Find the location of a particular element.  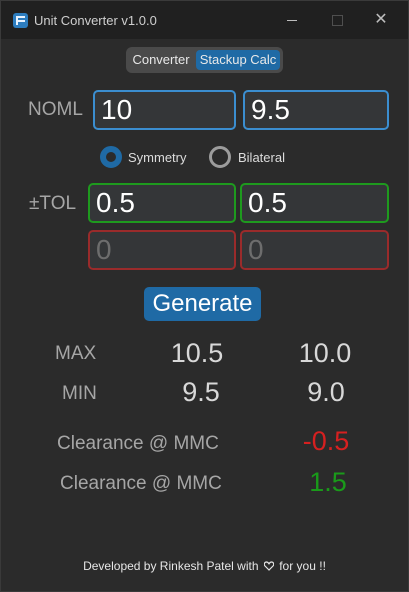

heart-icon is located at coordinates (269, 565).